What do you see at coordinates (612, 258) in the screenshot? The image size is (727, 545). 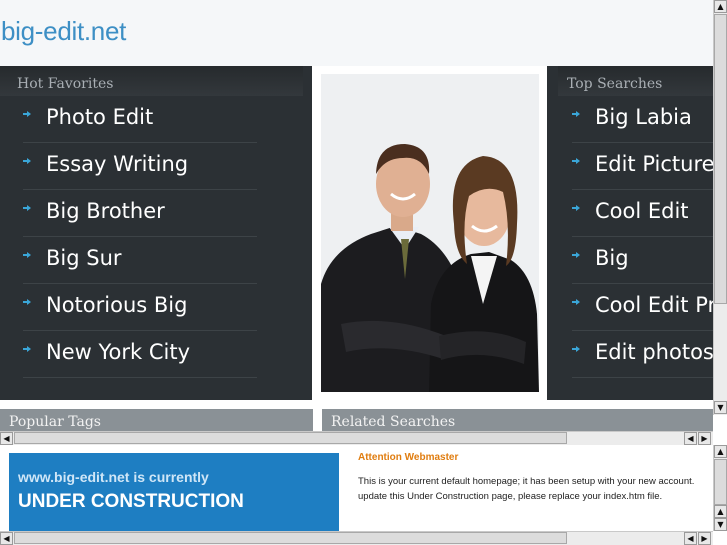 I see `search-link: Big` at bounding box center [612, 258].